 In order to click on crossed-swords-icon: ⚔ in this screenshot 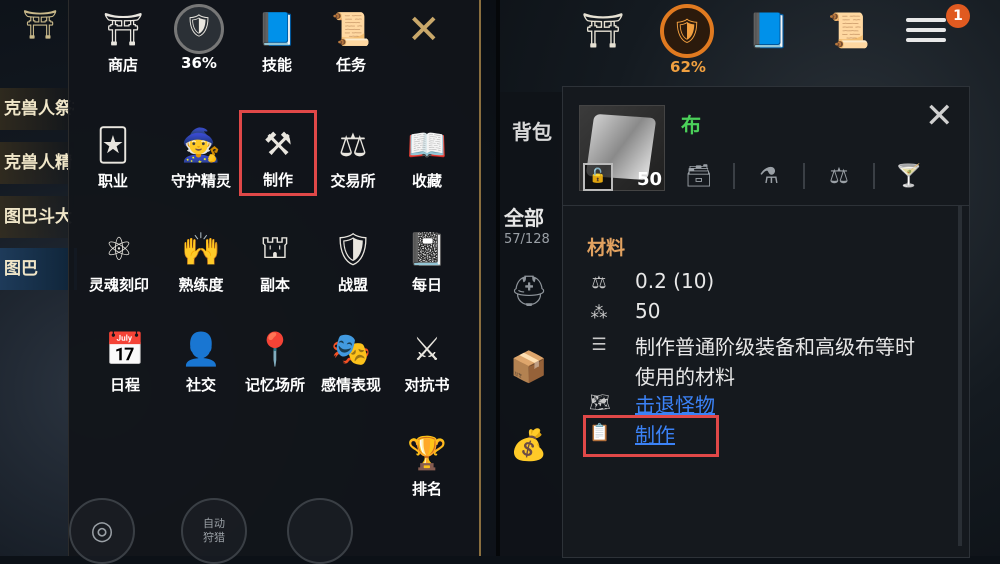, I will do `click(427, 349)`.